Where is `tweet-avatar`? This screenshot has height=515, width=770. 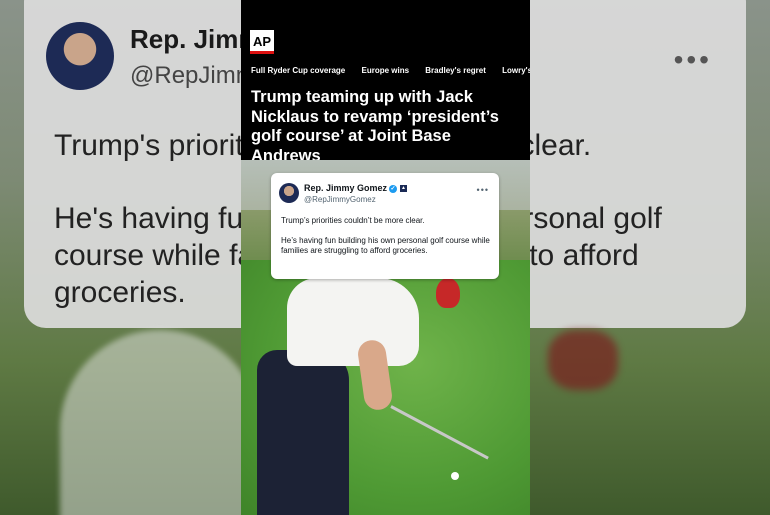 tweet-avatar is located at coordinates (289, 193).